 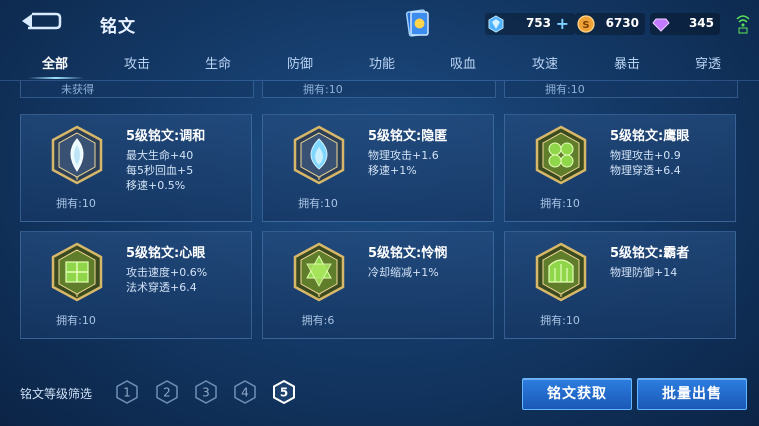 I want to click on gold-coin-icon: S, so click(x=586, y=24).